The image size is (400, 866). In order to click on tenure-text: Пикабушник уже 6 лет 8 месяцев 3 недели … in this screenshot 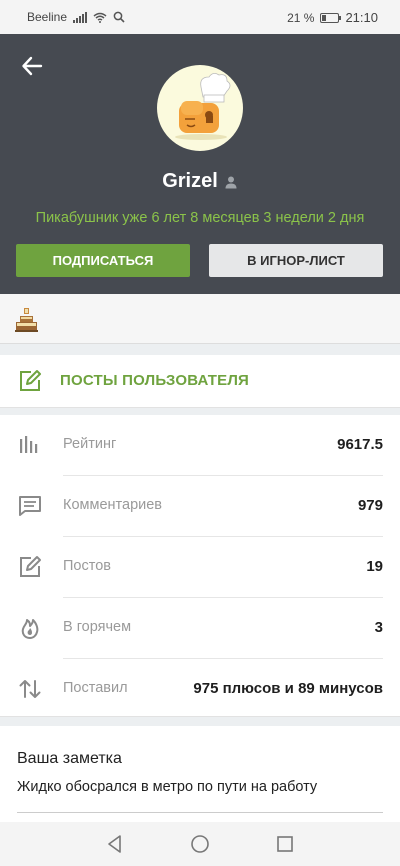, I will do `click(200, 218)`.